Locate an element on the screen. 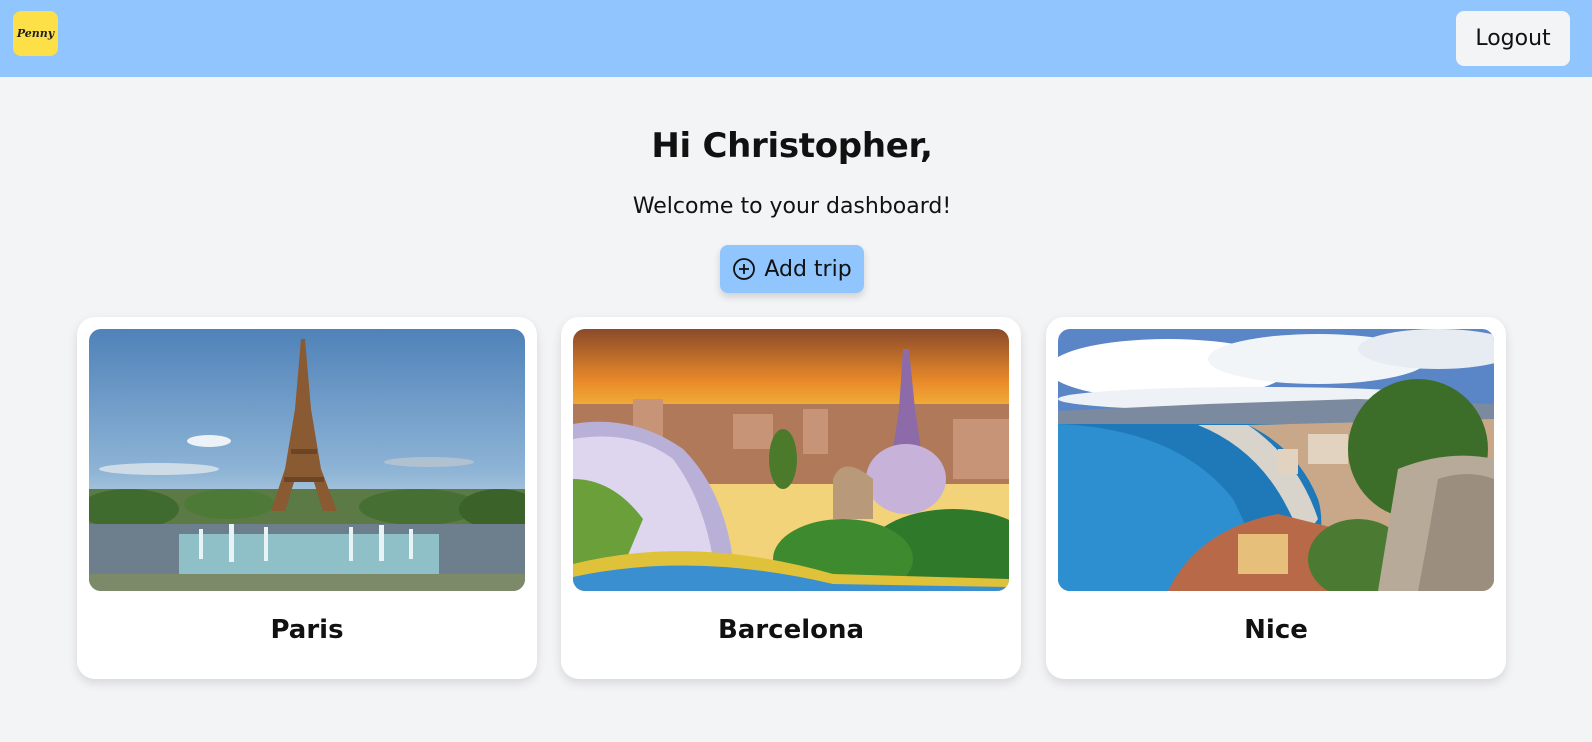 The width and height of the screenshot is (1592, 742). add-trip-button: Add trip is located at coordinates (792, 269).